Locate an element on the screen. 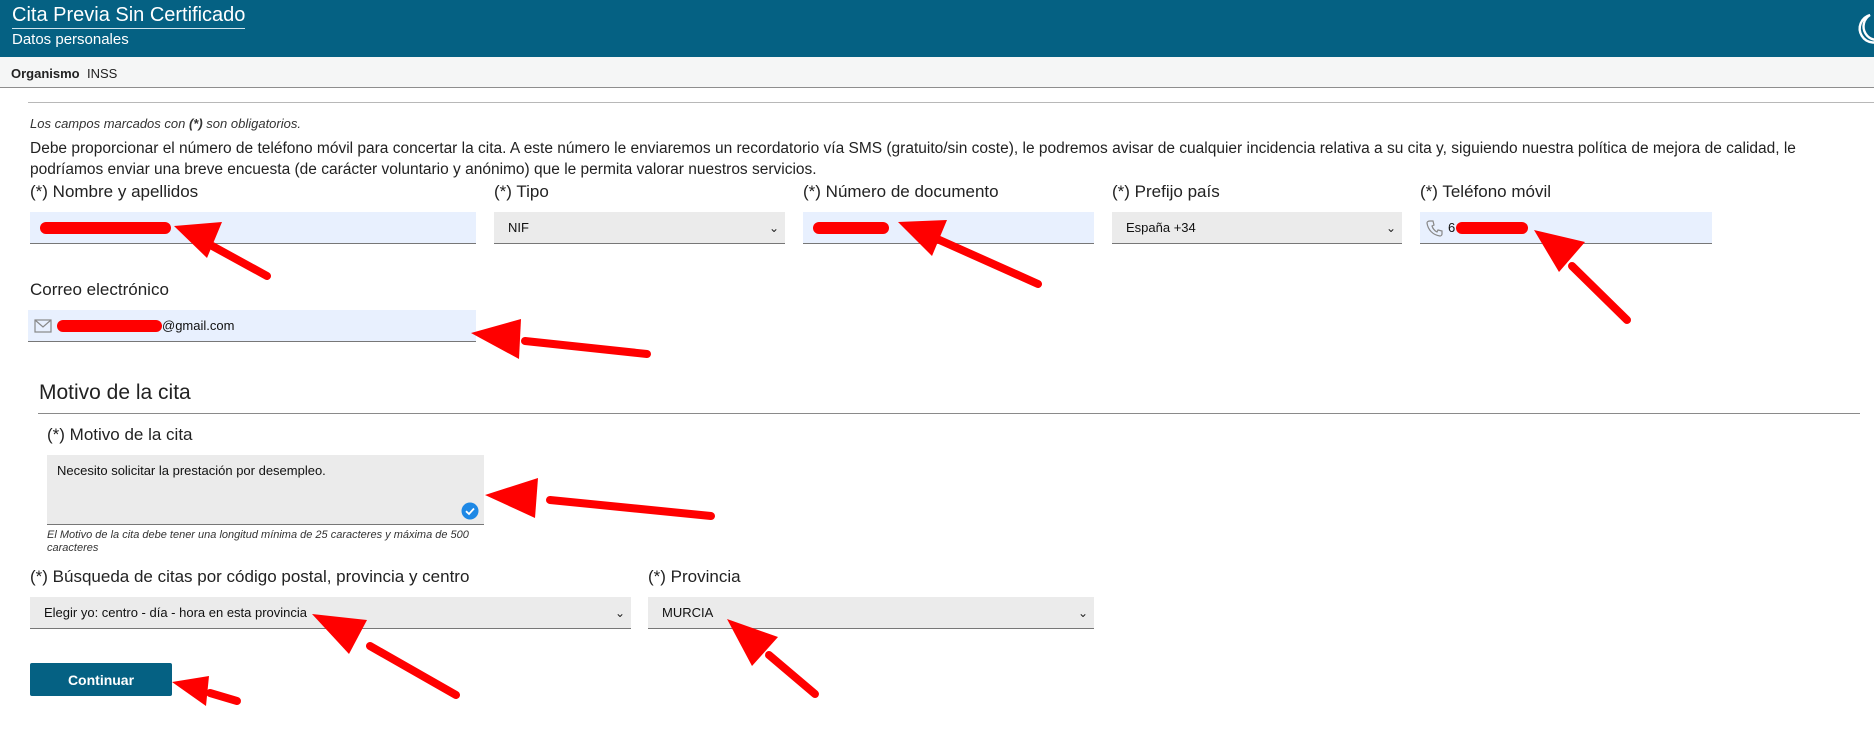 The width and height of the screenshot is (1874, 755). telefono-prefix: 6 is located at coordinates (1452, 227).